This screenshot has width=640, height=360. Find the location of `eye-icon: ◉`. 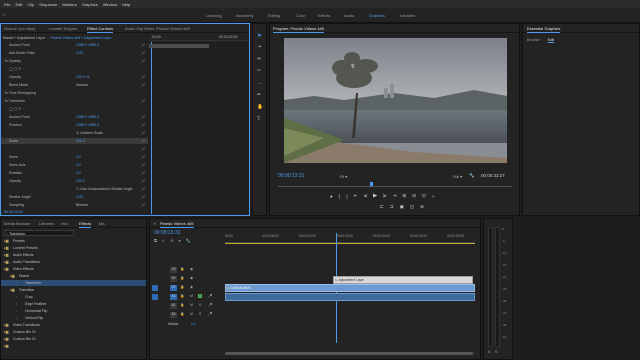

eye-icon: ◉ is located at coordinates (191, 287).